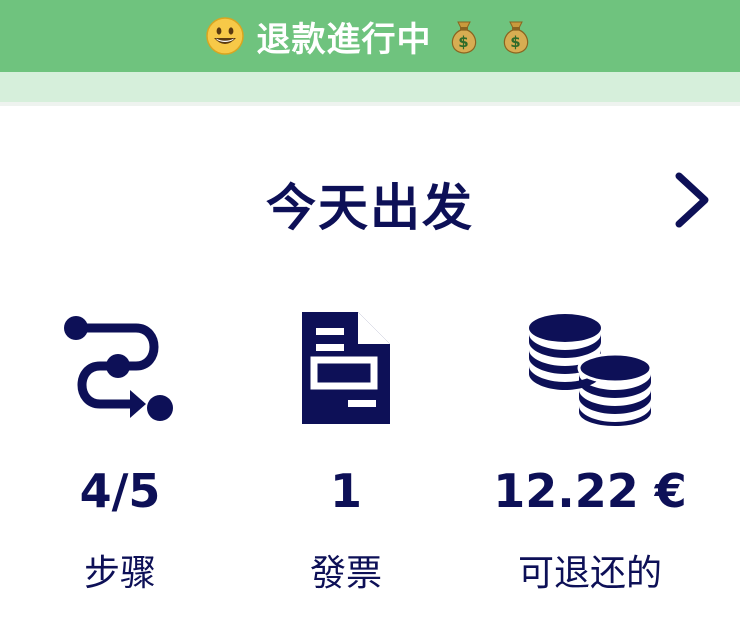 The width and height of the screenshot is (740, 620). Describe the element at coordinates (370, 104) in the screenshot. I see `divider` at that location.